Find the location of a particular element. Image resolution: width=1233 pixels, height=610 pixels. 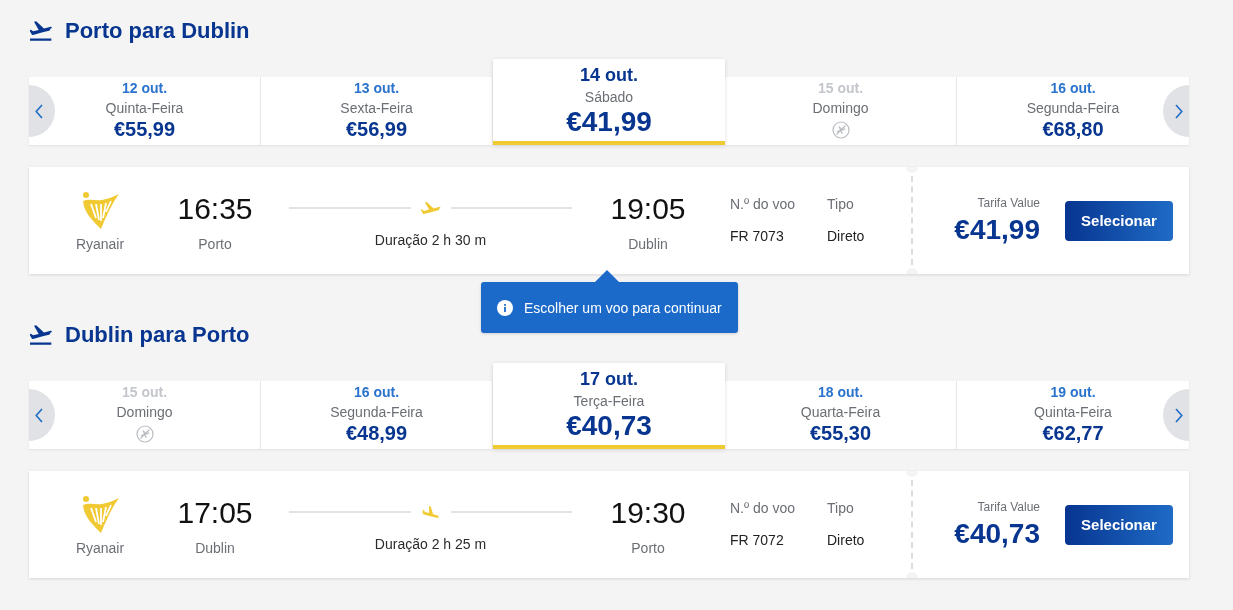

arrival-time: 19:05 is located at coordinates (648, 209).